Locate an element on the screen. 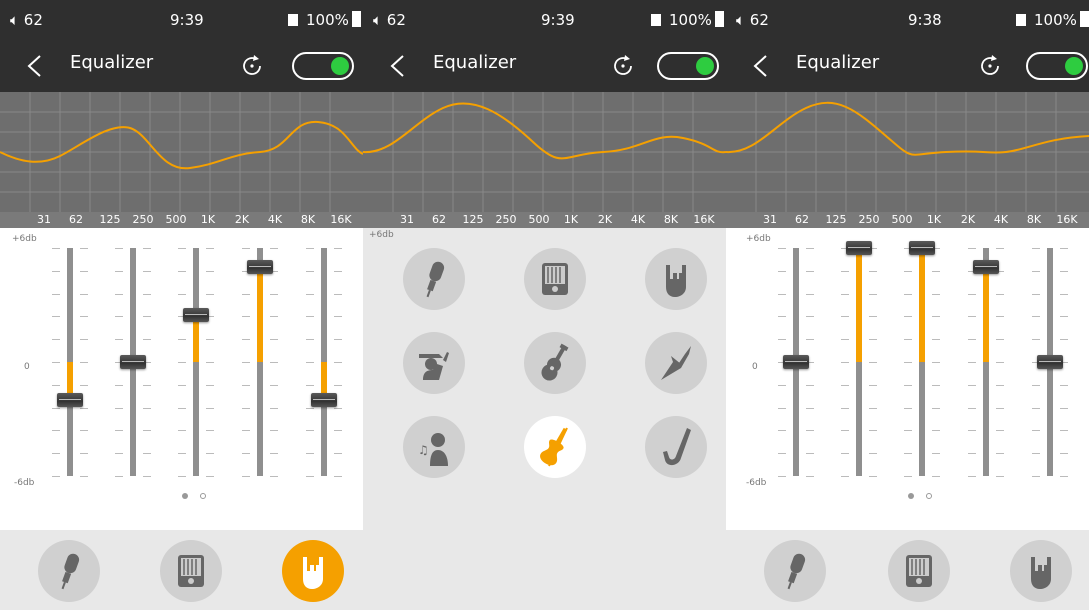 The image size is (1089, 610). frequency-response-graph: 31 62 125 250 500 1K 2K 4K 8K 16K is located at coordinates (544, 160).